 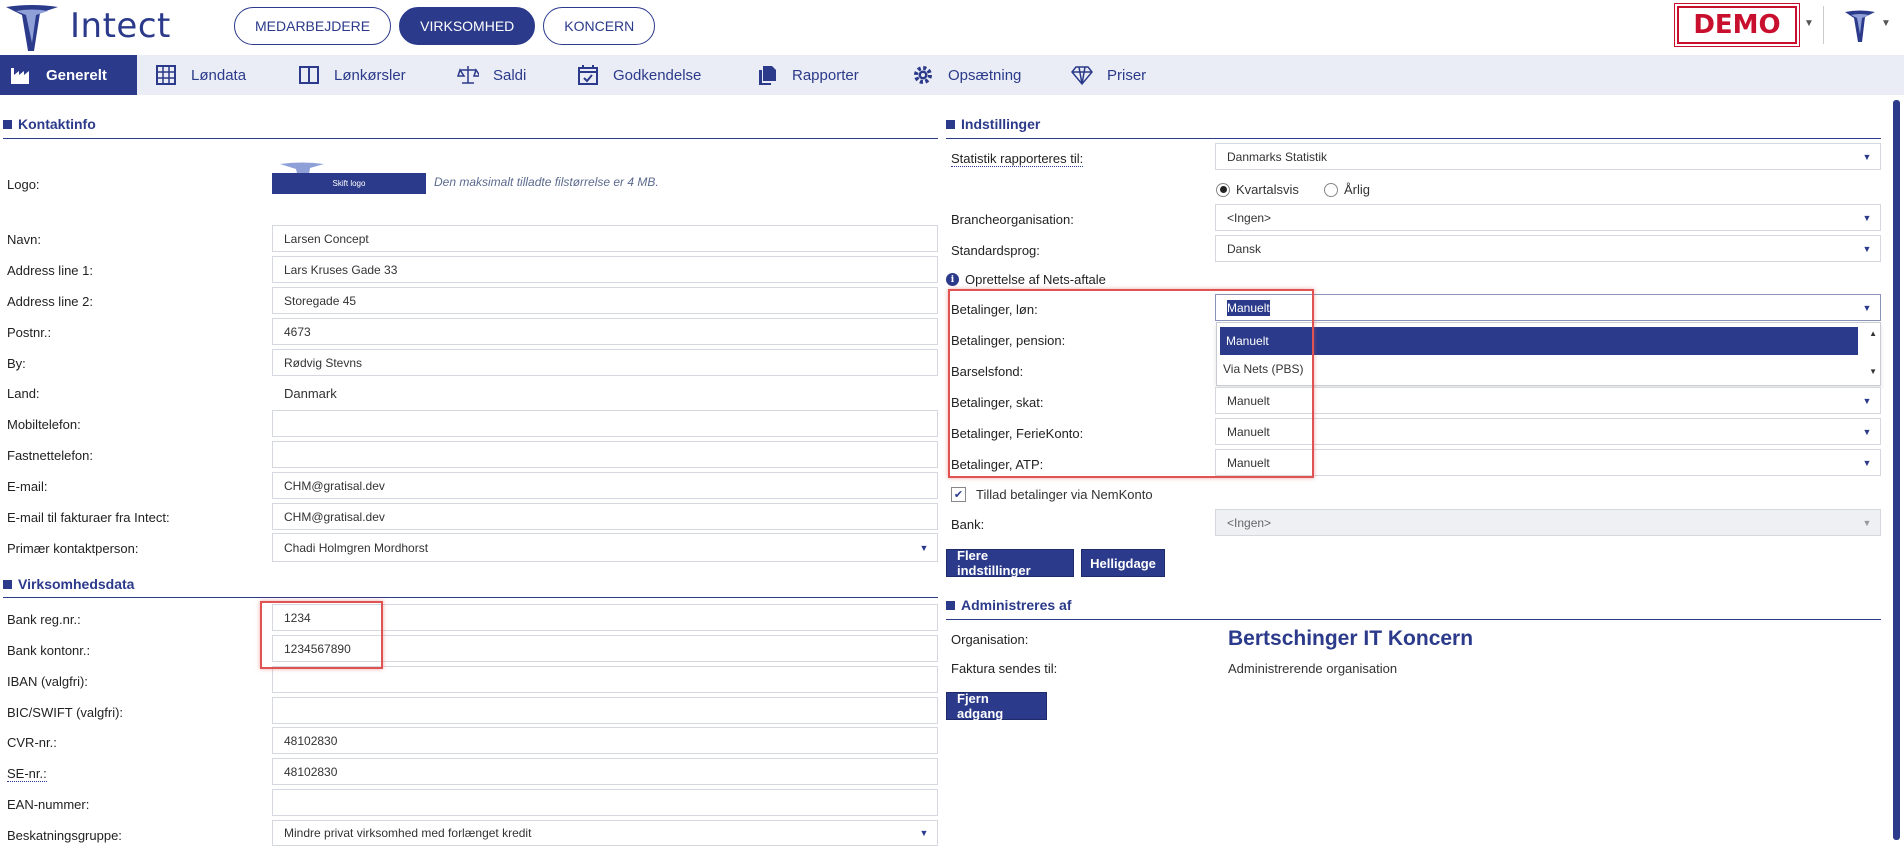 What do you see at coordinates (1123, 563) in the screenshot?
I see `holidays-button: Helligdage` at bounding box center [1123, 563].